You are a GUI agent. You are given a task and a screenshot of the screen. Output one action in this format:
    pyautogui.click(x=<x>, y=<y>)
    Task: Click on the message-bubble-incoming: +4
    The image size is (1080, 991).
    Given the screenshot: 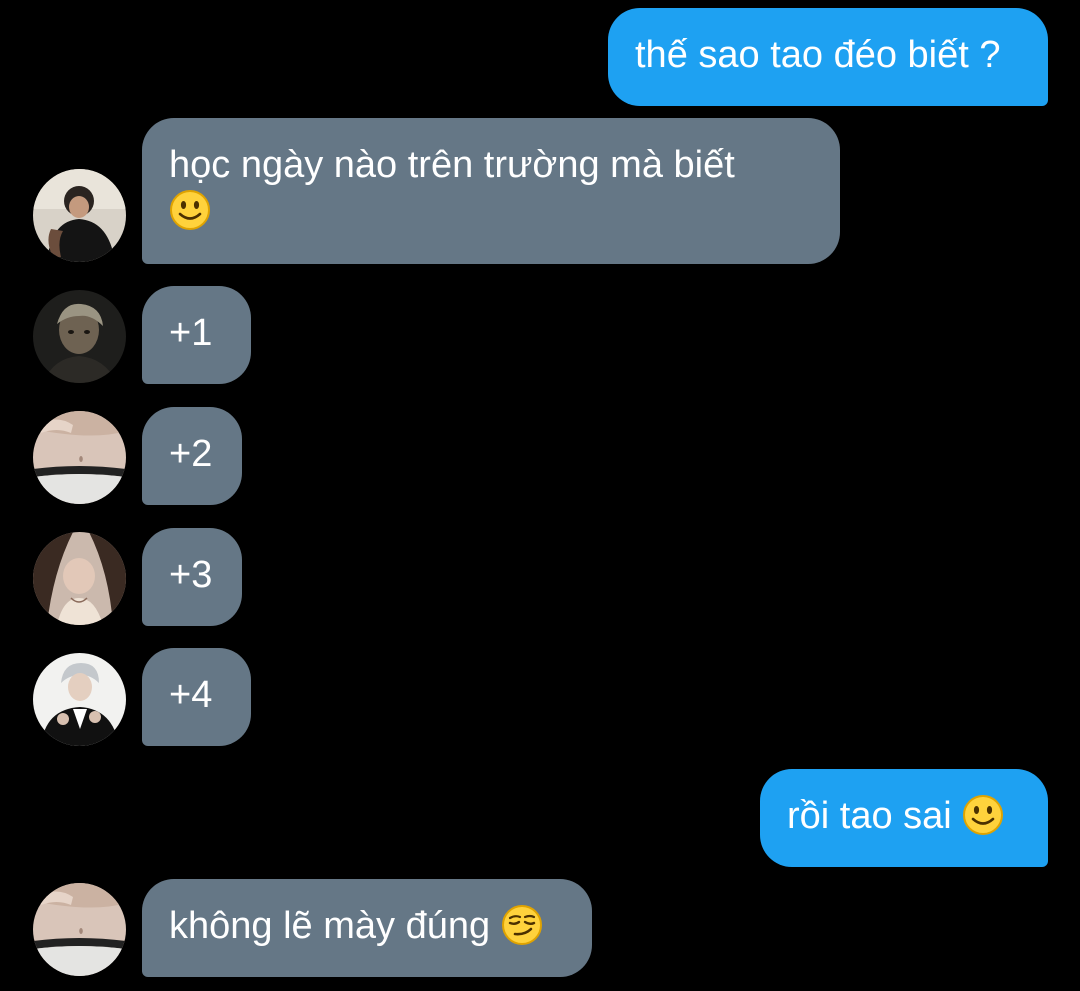 What is the action you would take?
    pyautogui.click(x=196, y=697)
    